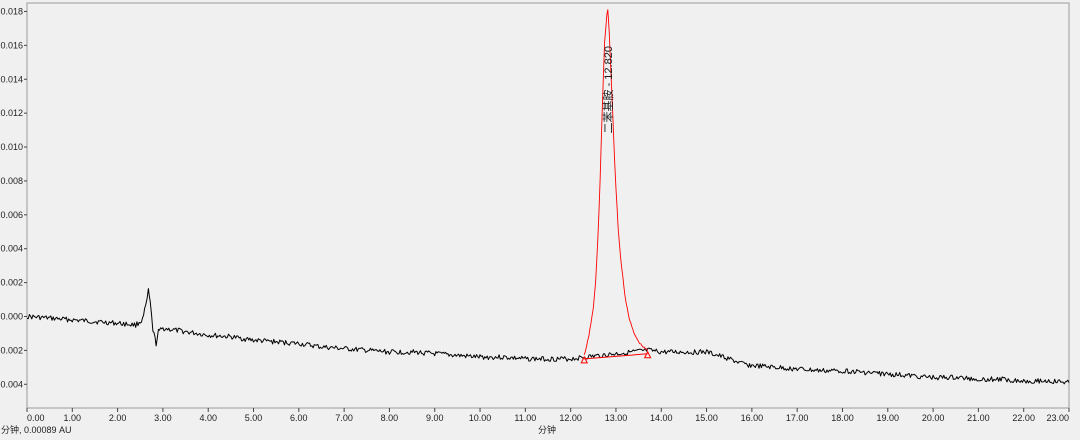 The image size is (1080, 440). What do you see at coordinates (616, 418) in the screenshot?
I see `x-tick-label: 13.00` at bounding box center [616, 418].